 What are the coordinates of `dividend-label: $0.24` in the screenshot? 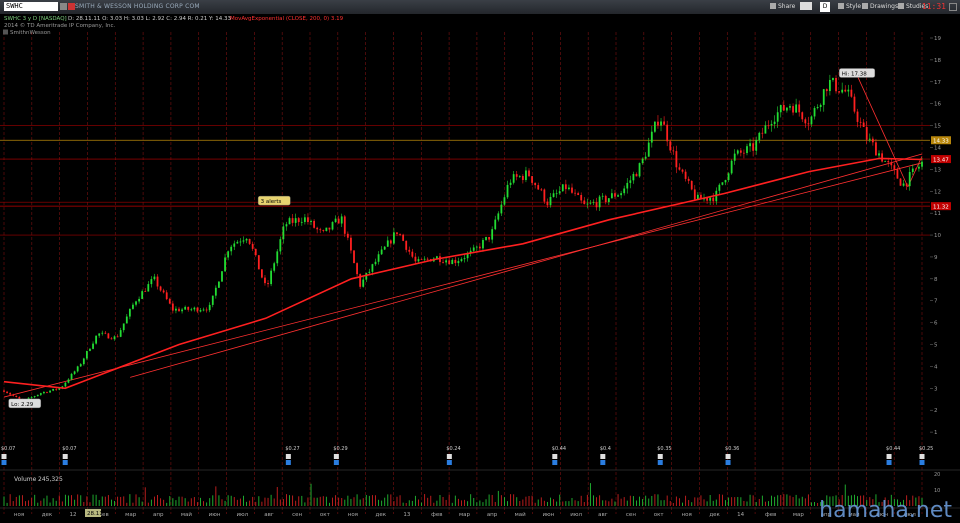 It's located at (453, 449).